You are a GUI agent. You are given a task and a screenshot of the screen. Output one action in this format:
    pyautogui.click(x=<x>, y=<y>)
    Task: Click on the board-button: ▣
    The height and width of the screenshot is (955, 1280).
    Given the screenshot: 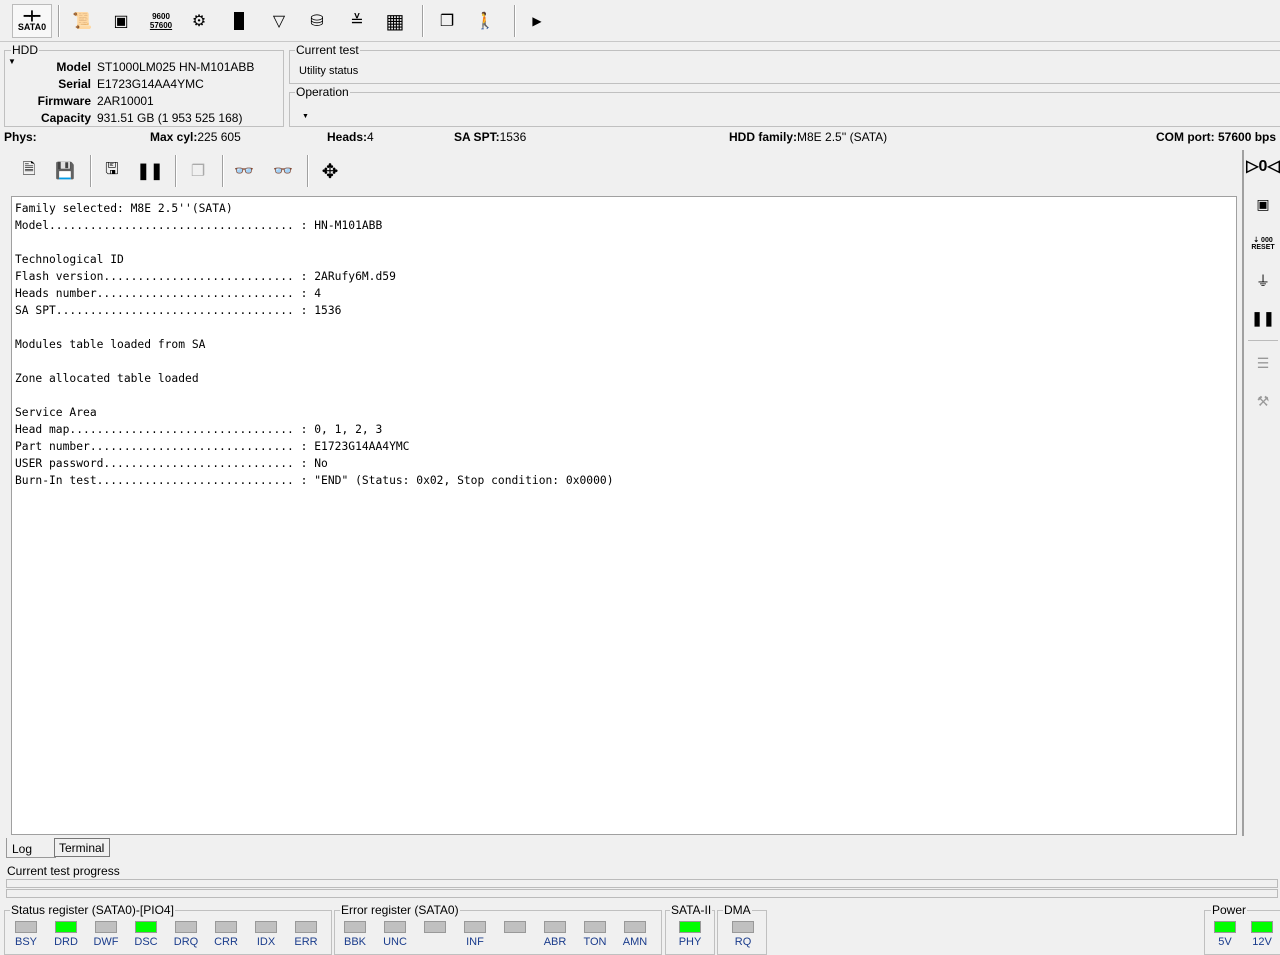 What is the action you would take?
    pyautogui.click(x=121, y=21)
    